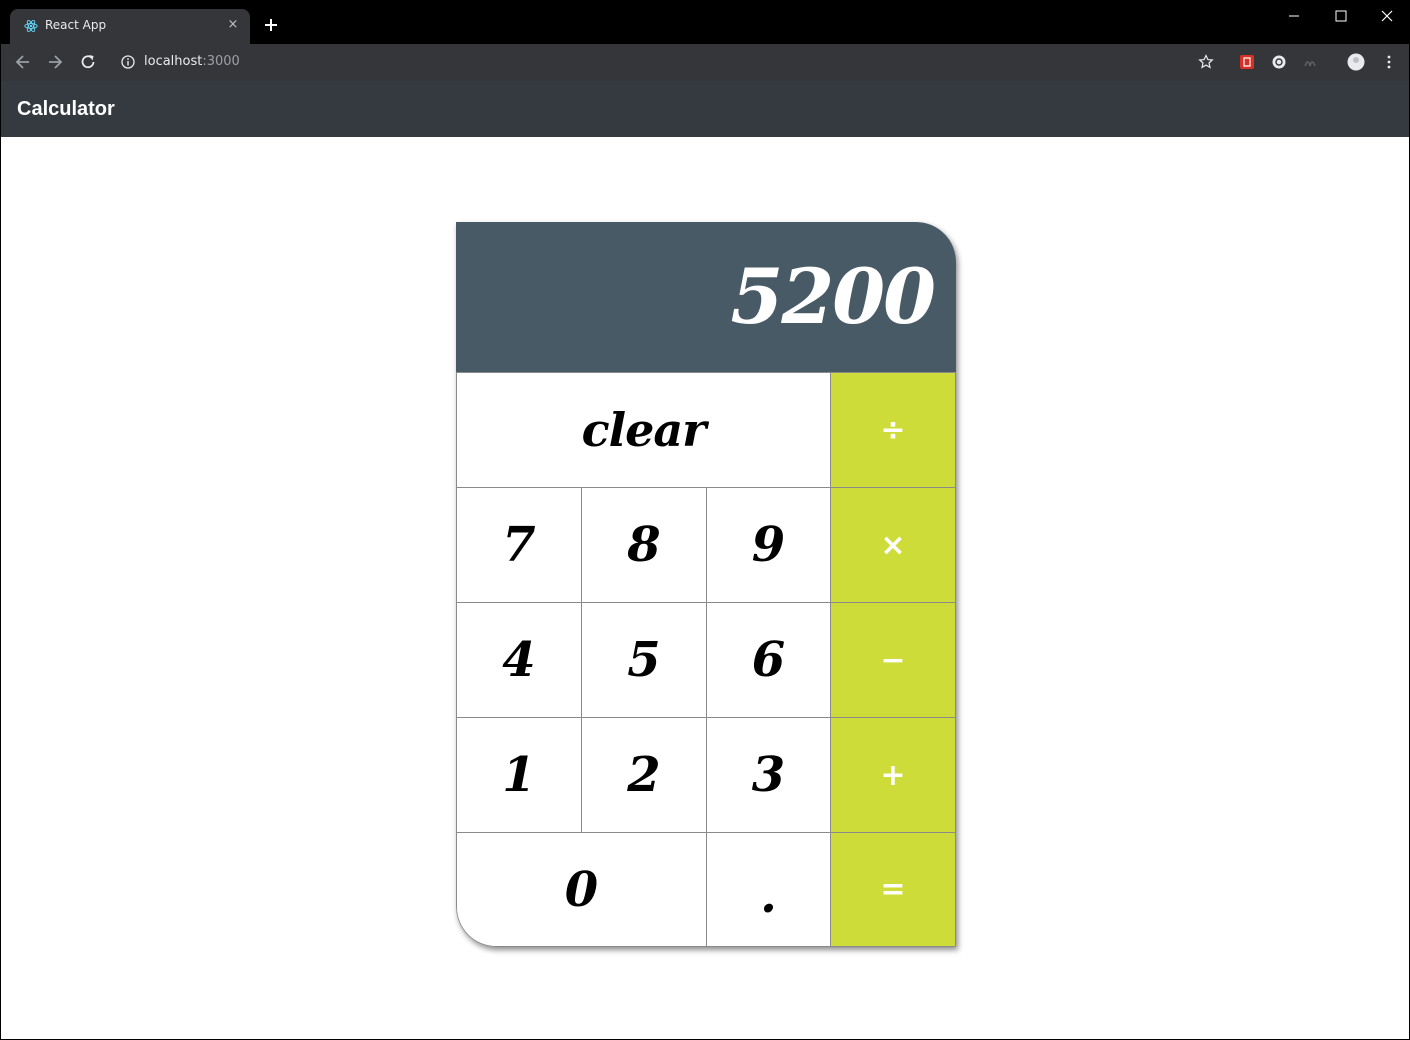 This screenshot has width=1410, height=1040. I want to click on maximize-icon, so click(1340, 16).